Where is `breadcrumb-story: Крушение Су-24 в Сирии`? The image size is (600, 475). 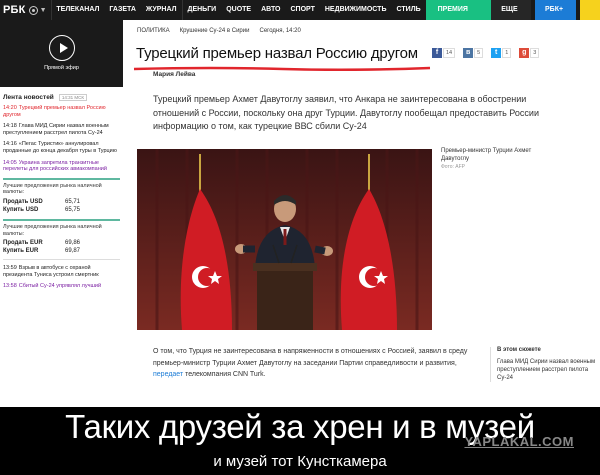
breadcrumb-story: Крушение Су-24 в Сирии is located at coordinates (215, 31).